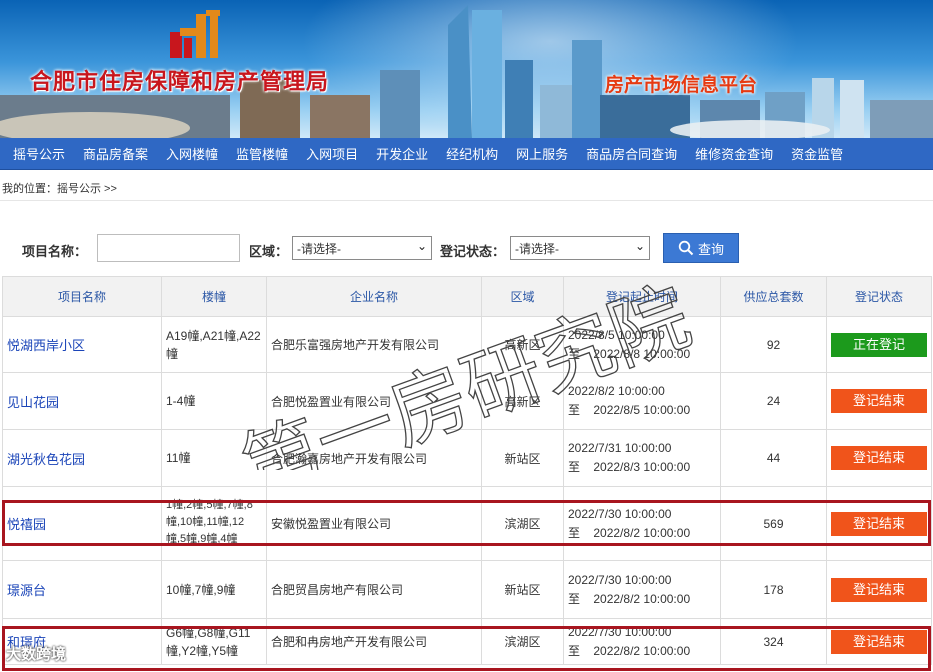 The height and width of the screenshot is (672, 933). Describe the element at coordinates (616, 334) in the screenshot. I see `period-start: 2022/8/5 10:00:00` at that location.